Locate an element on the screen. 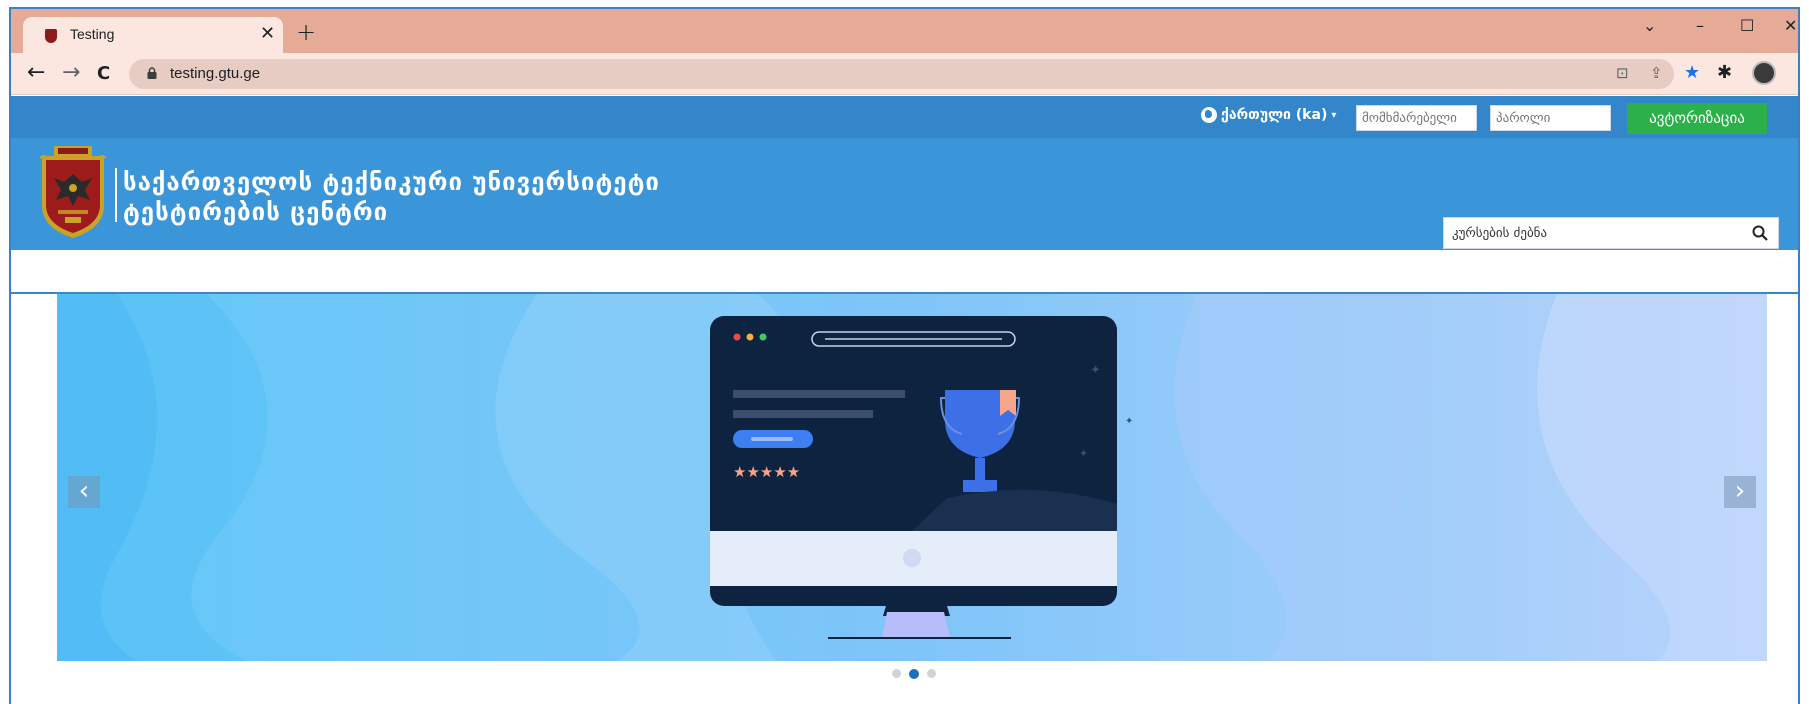 The height and width of the screenshot is (704, 1809). login-button: ავტორიზაცია is located at coordinates (1697, 118).